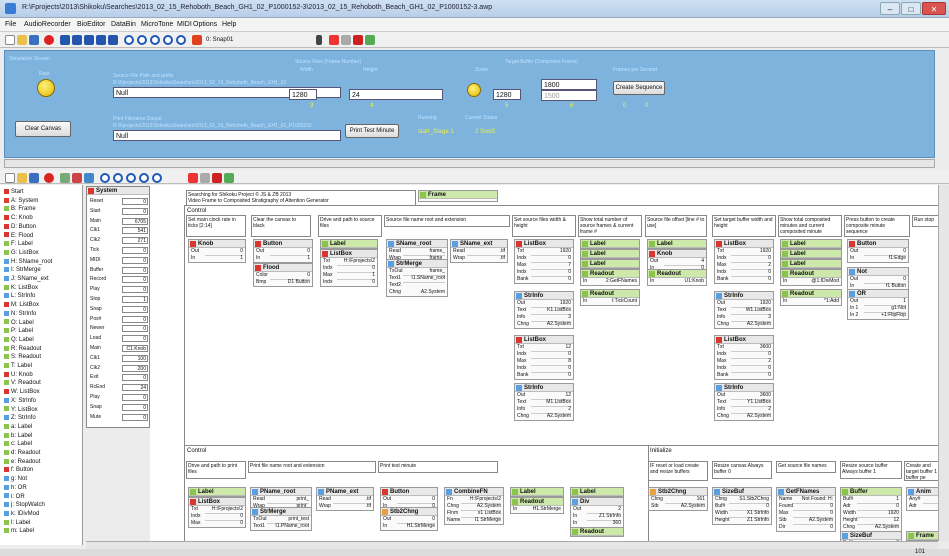 The height and width of the screenshot is (556, 949). What do you see at coordinates (283, 251) in the screenshot?
I see `node-button: Button Out 0 In 1` at bounding box center [283, 251].